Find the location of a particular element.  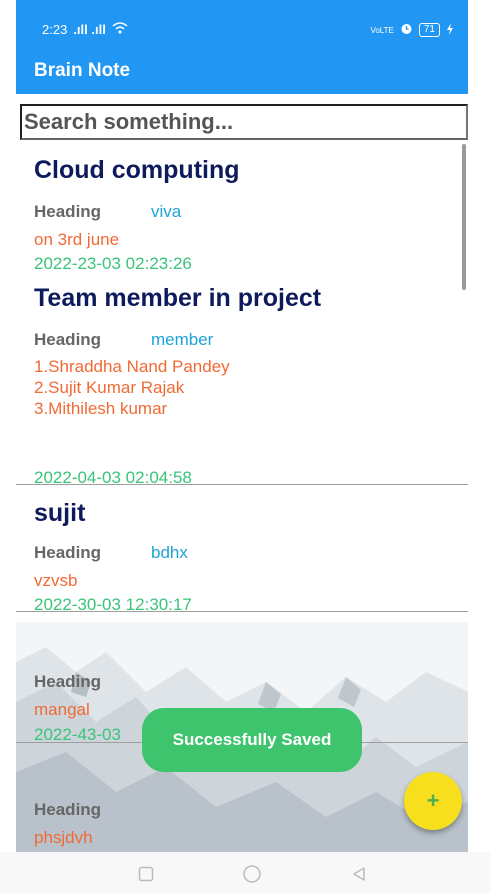

add-icon: + is located at coordinates (433, 800).